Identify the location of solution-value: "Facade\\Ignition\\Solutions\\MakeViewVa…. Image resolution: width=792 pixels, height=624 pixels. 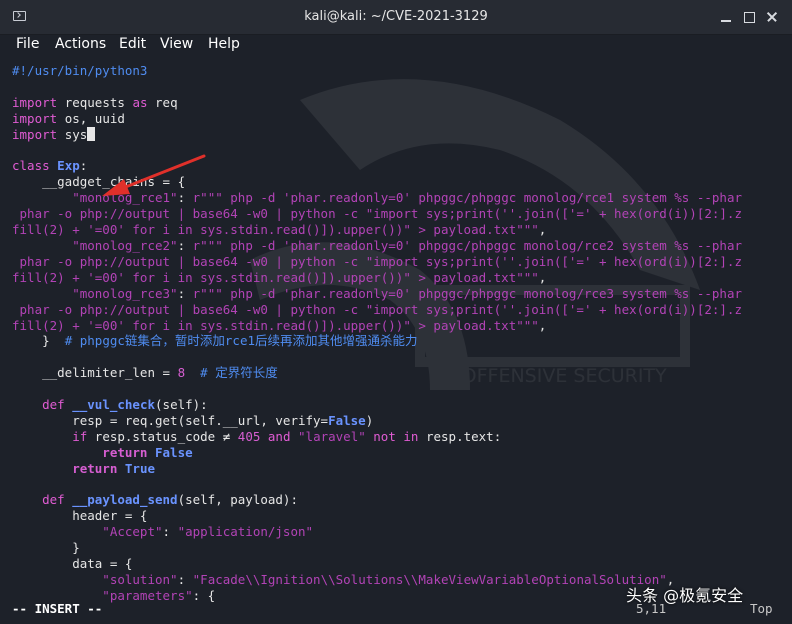
(429, 579).